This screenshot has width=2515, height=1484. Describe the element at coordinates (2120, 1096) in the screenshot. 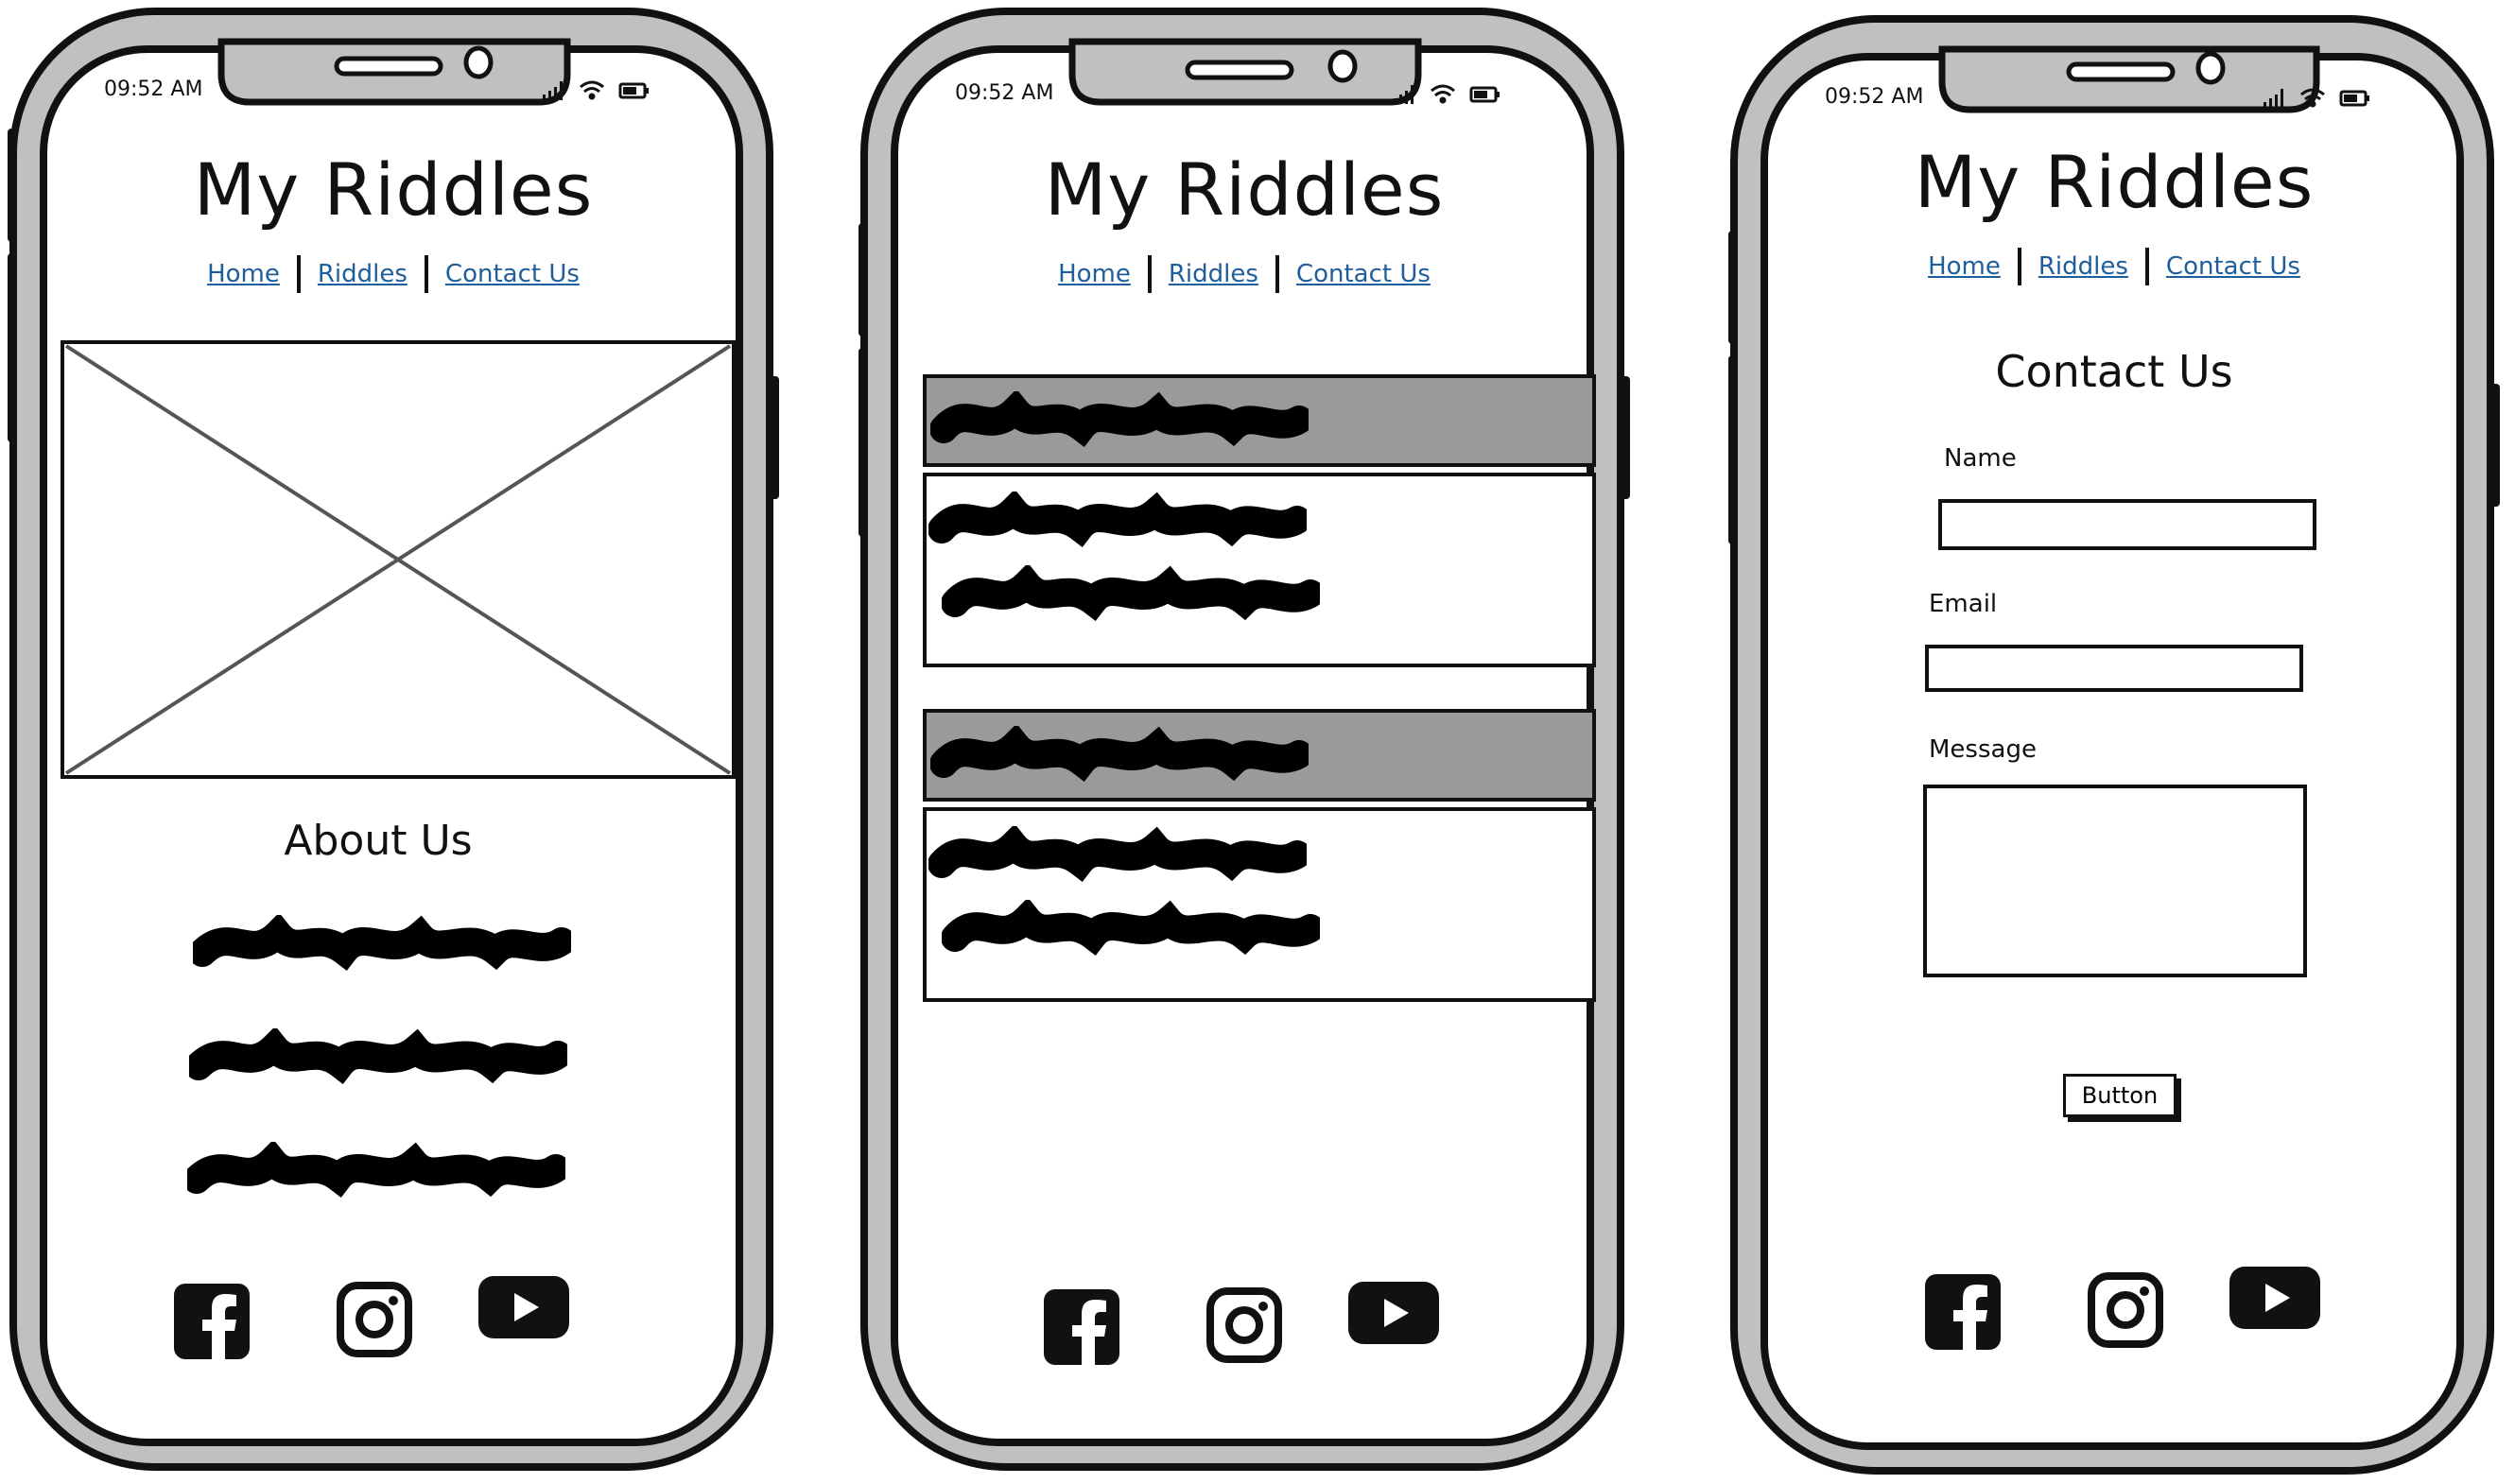

I see `submit-button: Button` at that location.